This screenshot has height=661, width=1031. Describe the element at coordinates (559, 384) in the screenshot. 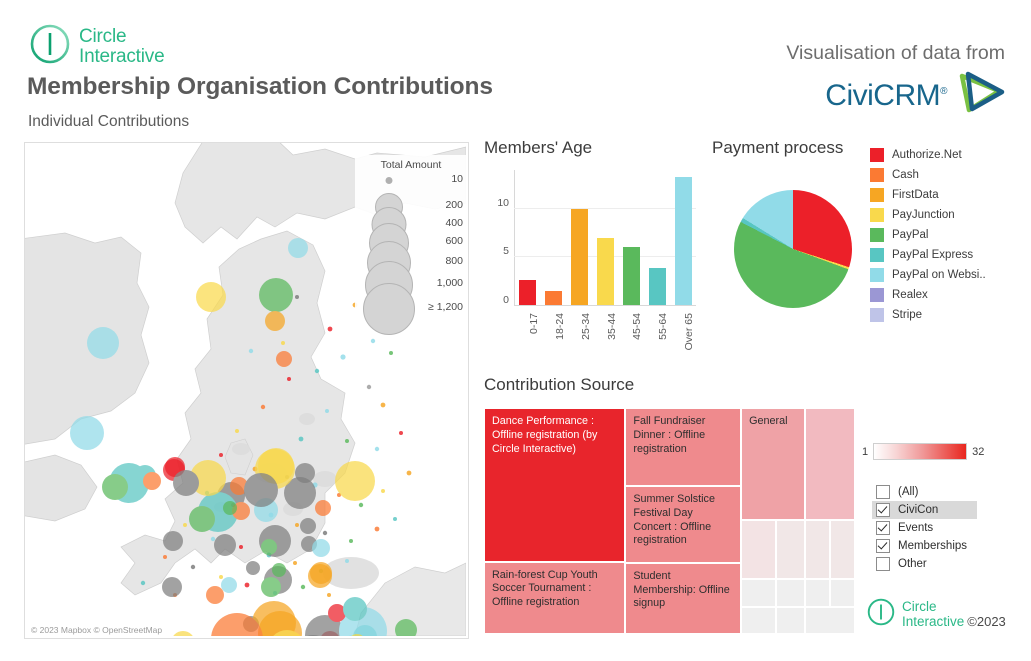

I see `contribution-source-title: Contribution Source` at that location.